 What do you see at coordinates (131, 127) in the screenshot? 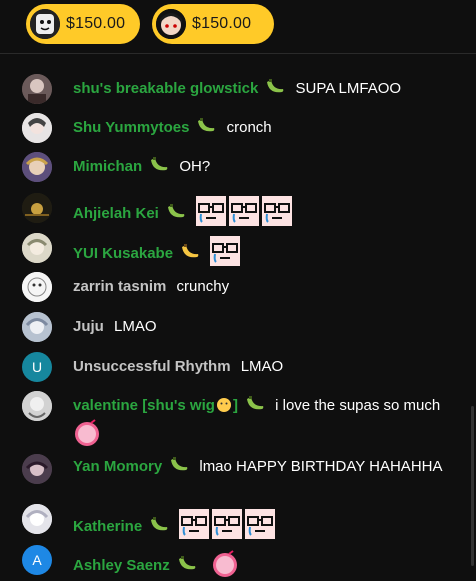
I see `author-name: Shu Yummytoes` at bounding box center [131, 127].